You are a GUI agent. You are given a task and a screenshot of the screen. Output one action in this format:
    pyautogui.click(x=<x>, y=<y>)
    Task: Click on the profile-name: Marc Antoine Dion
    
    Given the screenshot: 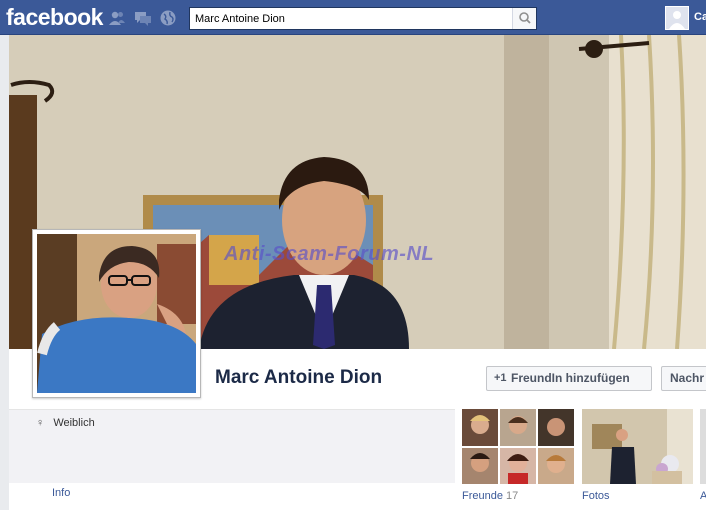 What is the action you would take?
    pyautogui.click(x=299, y=377)
    